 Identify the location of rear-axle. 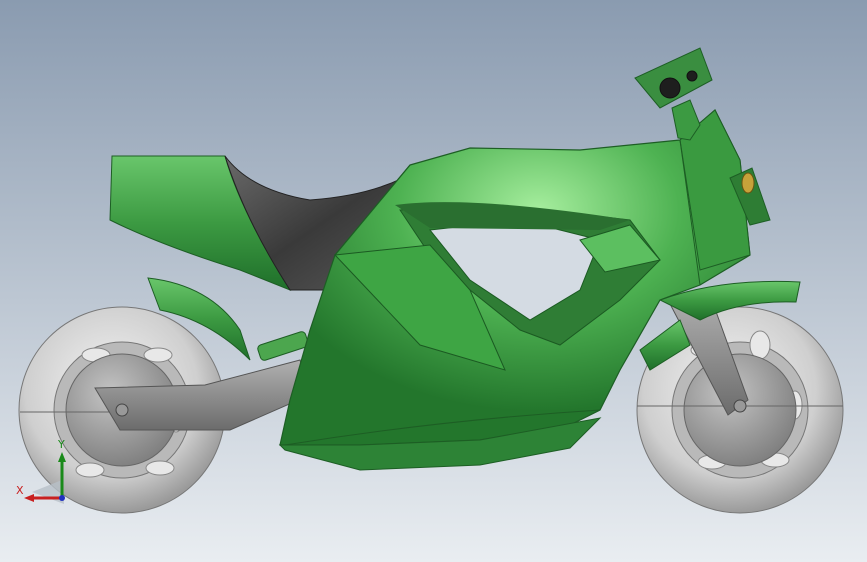
(122, 410).